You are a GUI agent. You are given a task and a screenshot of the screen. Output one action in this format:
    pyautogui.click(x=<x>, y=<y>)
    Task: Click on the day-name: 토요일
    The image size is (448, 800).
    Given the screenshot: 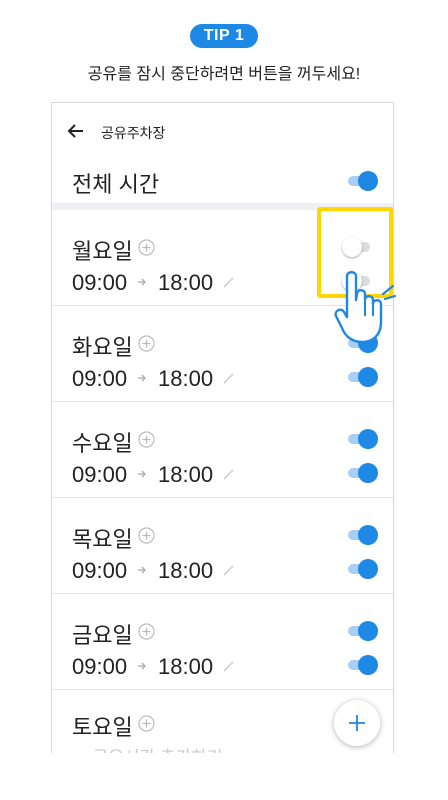 What is the action you would take?
    pyautogui.click(x=102, y=727)
    